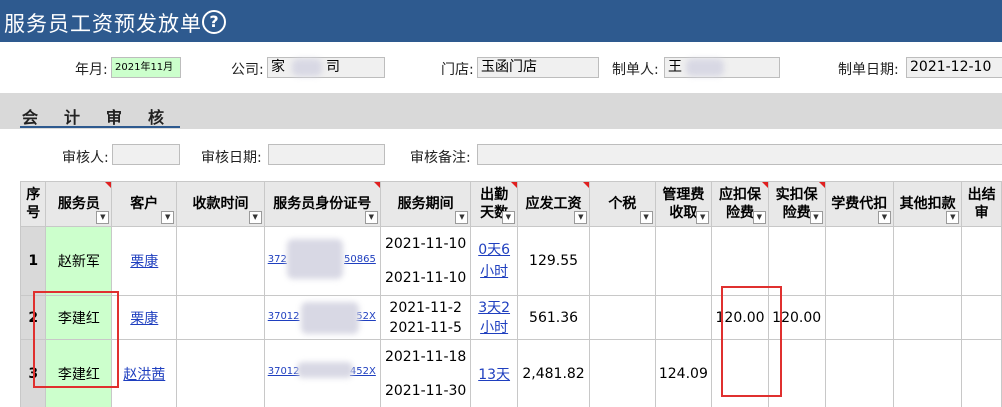  What do you see at coordinates (440, 158) in the screenshot?
I see `remark-label: 审核备注:` at bounding box center [440, 158].